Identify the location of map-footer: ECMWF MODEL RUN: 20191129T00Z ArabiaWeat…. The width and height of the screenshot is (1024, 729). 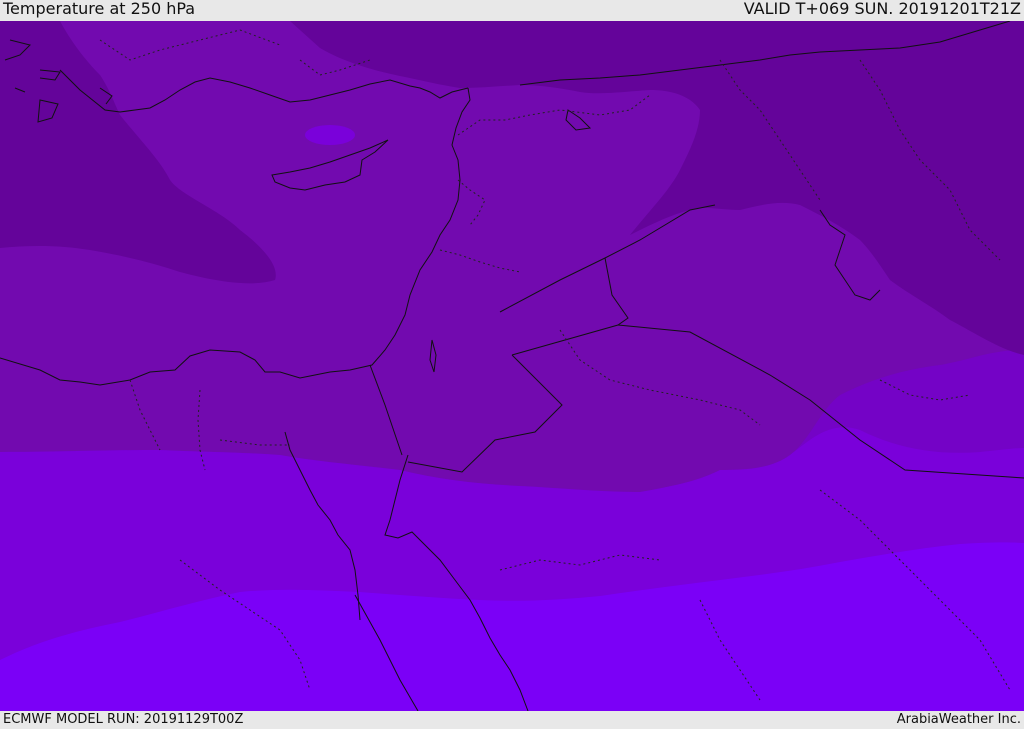
(512, 720).